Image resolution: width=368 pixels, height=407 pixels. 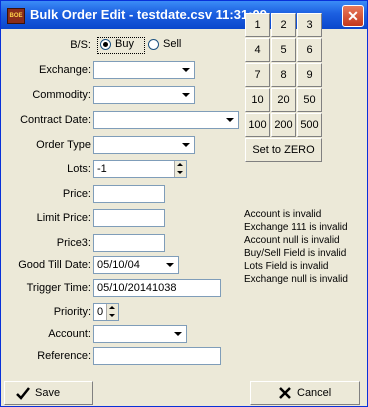 What do you see at coordinates (69, 334) in the screenshot?
I see `account-label: Account:` at bounding box center [69, 334].